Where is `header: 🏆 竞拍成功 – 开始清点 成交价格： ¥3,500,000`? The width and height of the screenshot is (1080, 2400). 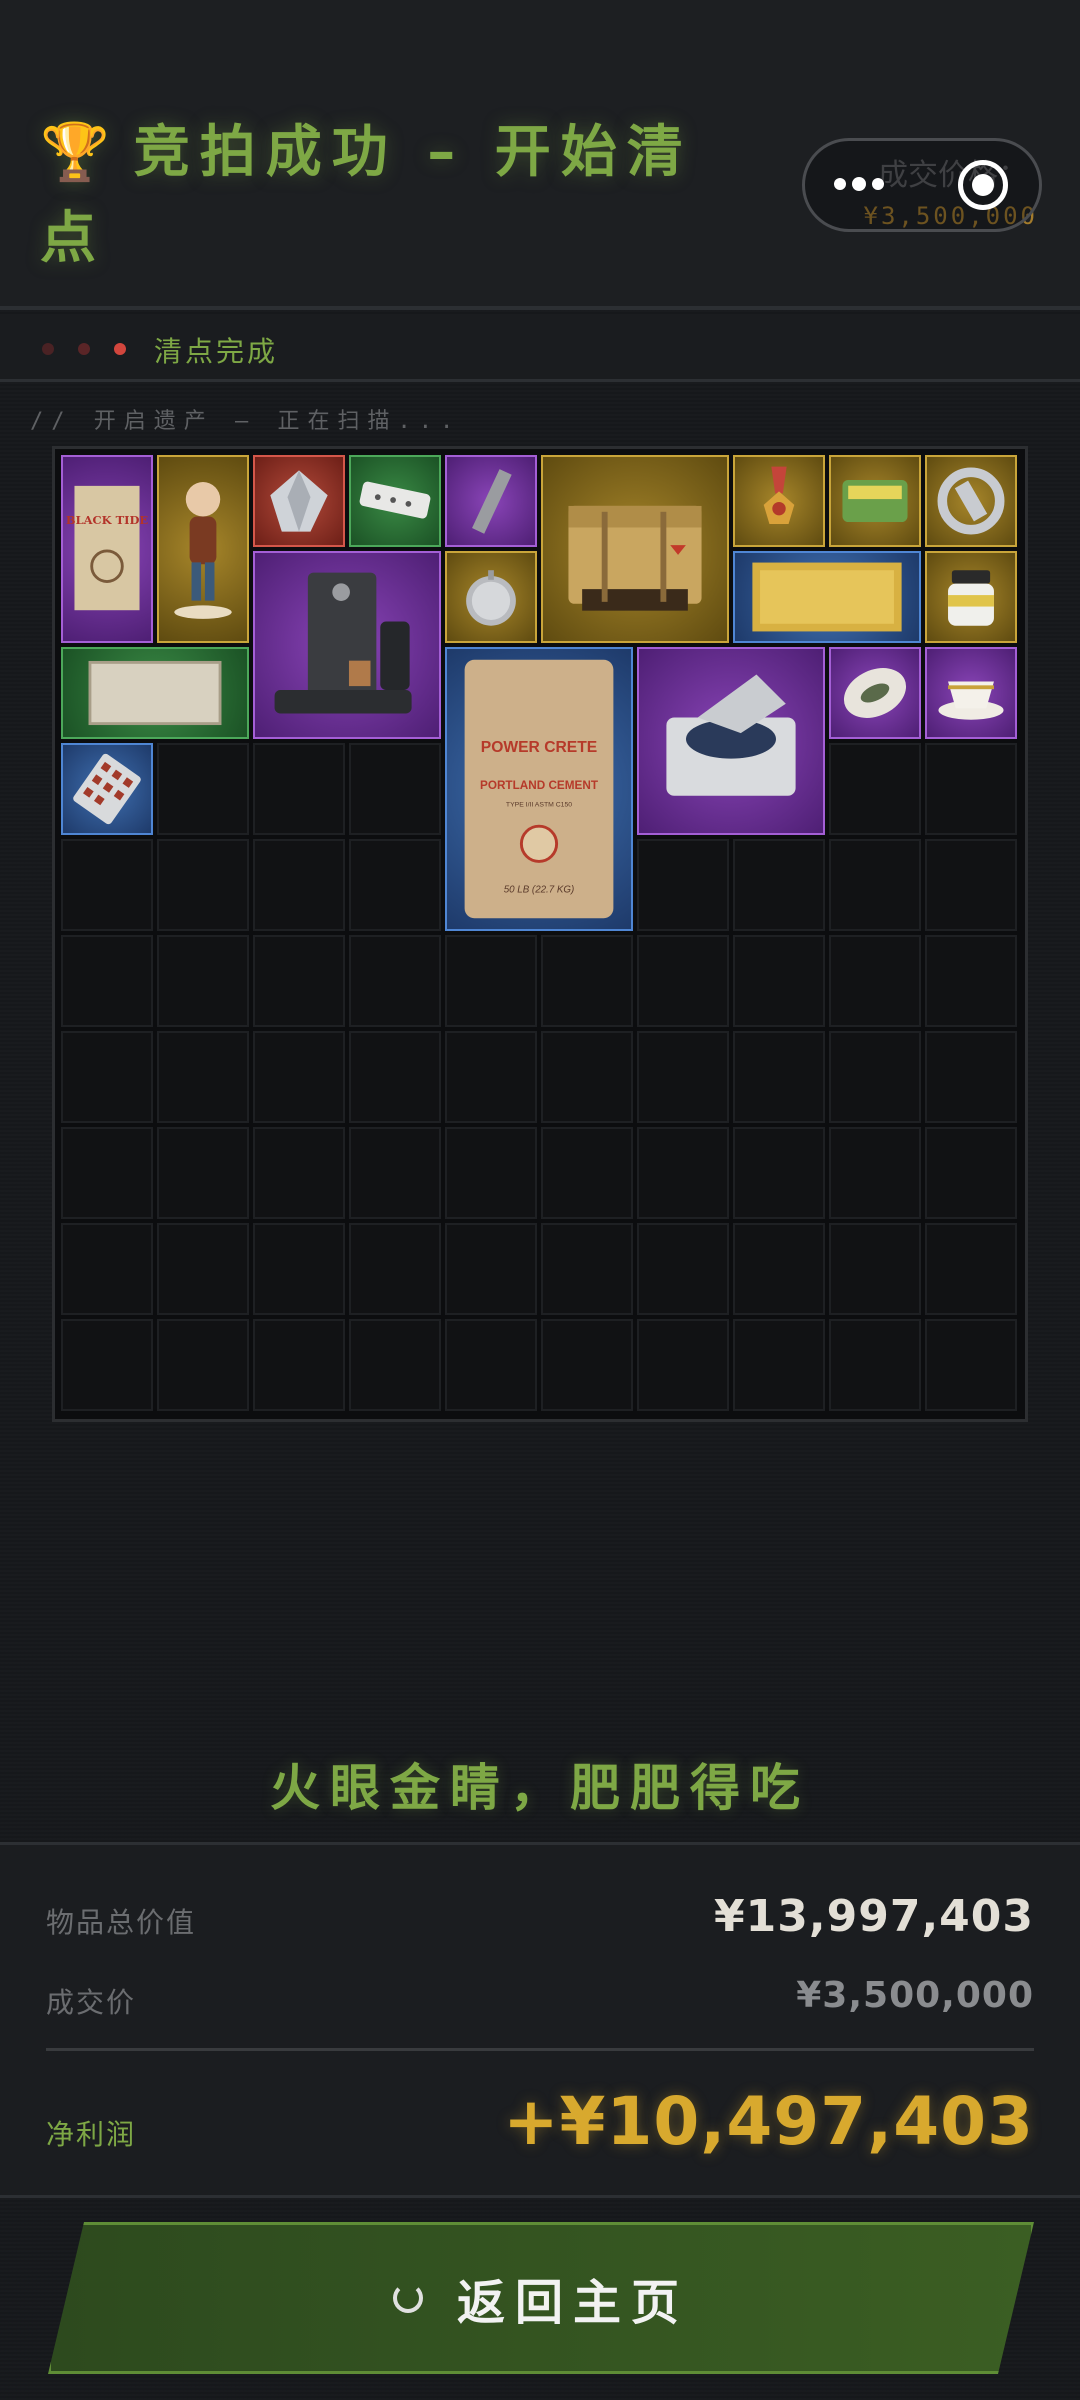
header: 🏆 竞拍成功 – 开始清点 成交价格： ¥3,500,000 is located at coordinates (540, 155).